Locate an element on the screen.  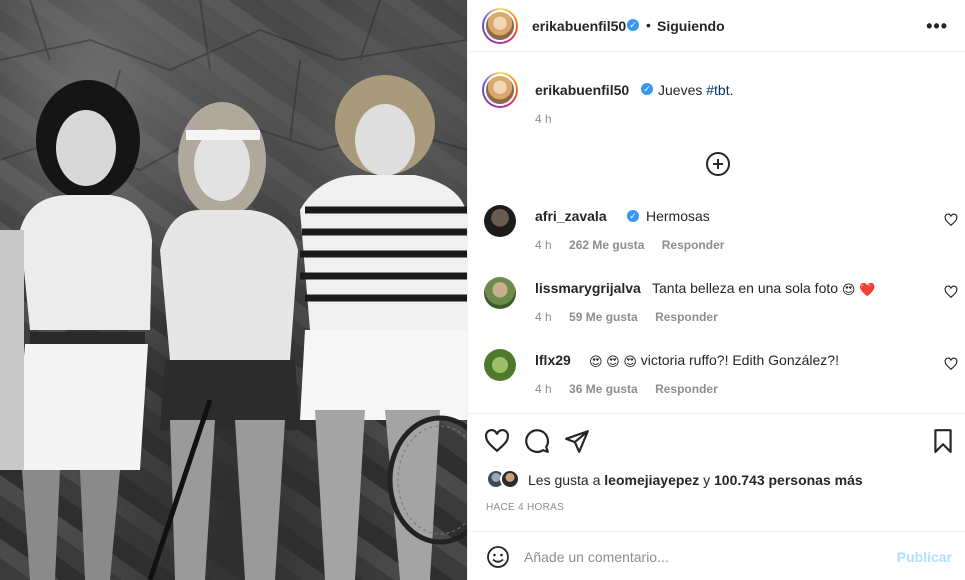
commenter-username: afri_zavala is located at coordinates (571, 216).